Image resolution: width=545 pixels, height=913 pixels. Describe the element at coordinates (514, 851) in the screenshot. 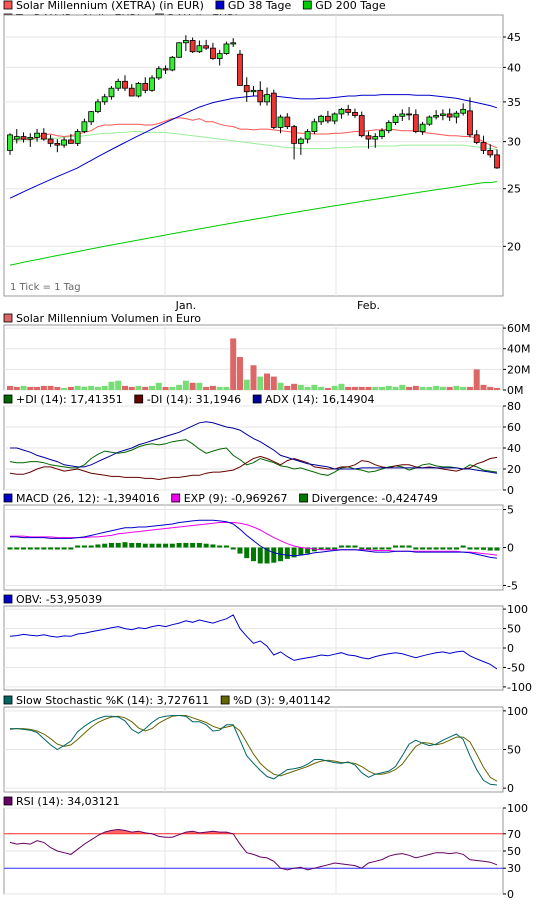

I see `rsi-ytick-label-2: 50` at that location.